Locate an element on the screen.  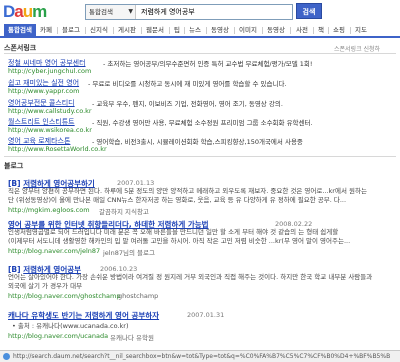
sponsor-section-title: 스폰서링크 is located at coordinates (20, 48).